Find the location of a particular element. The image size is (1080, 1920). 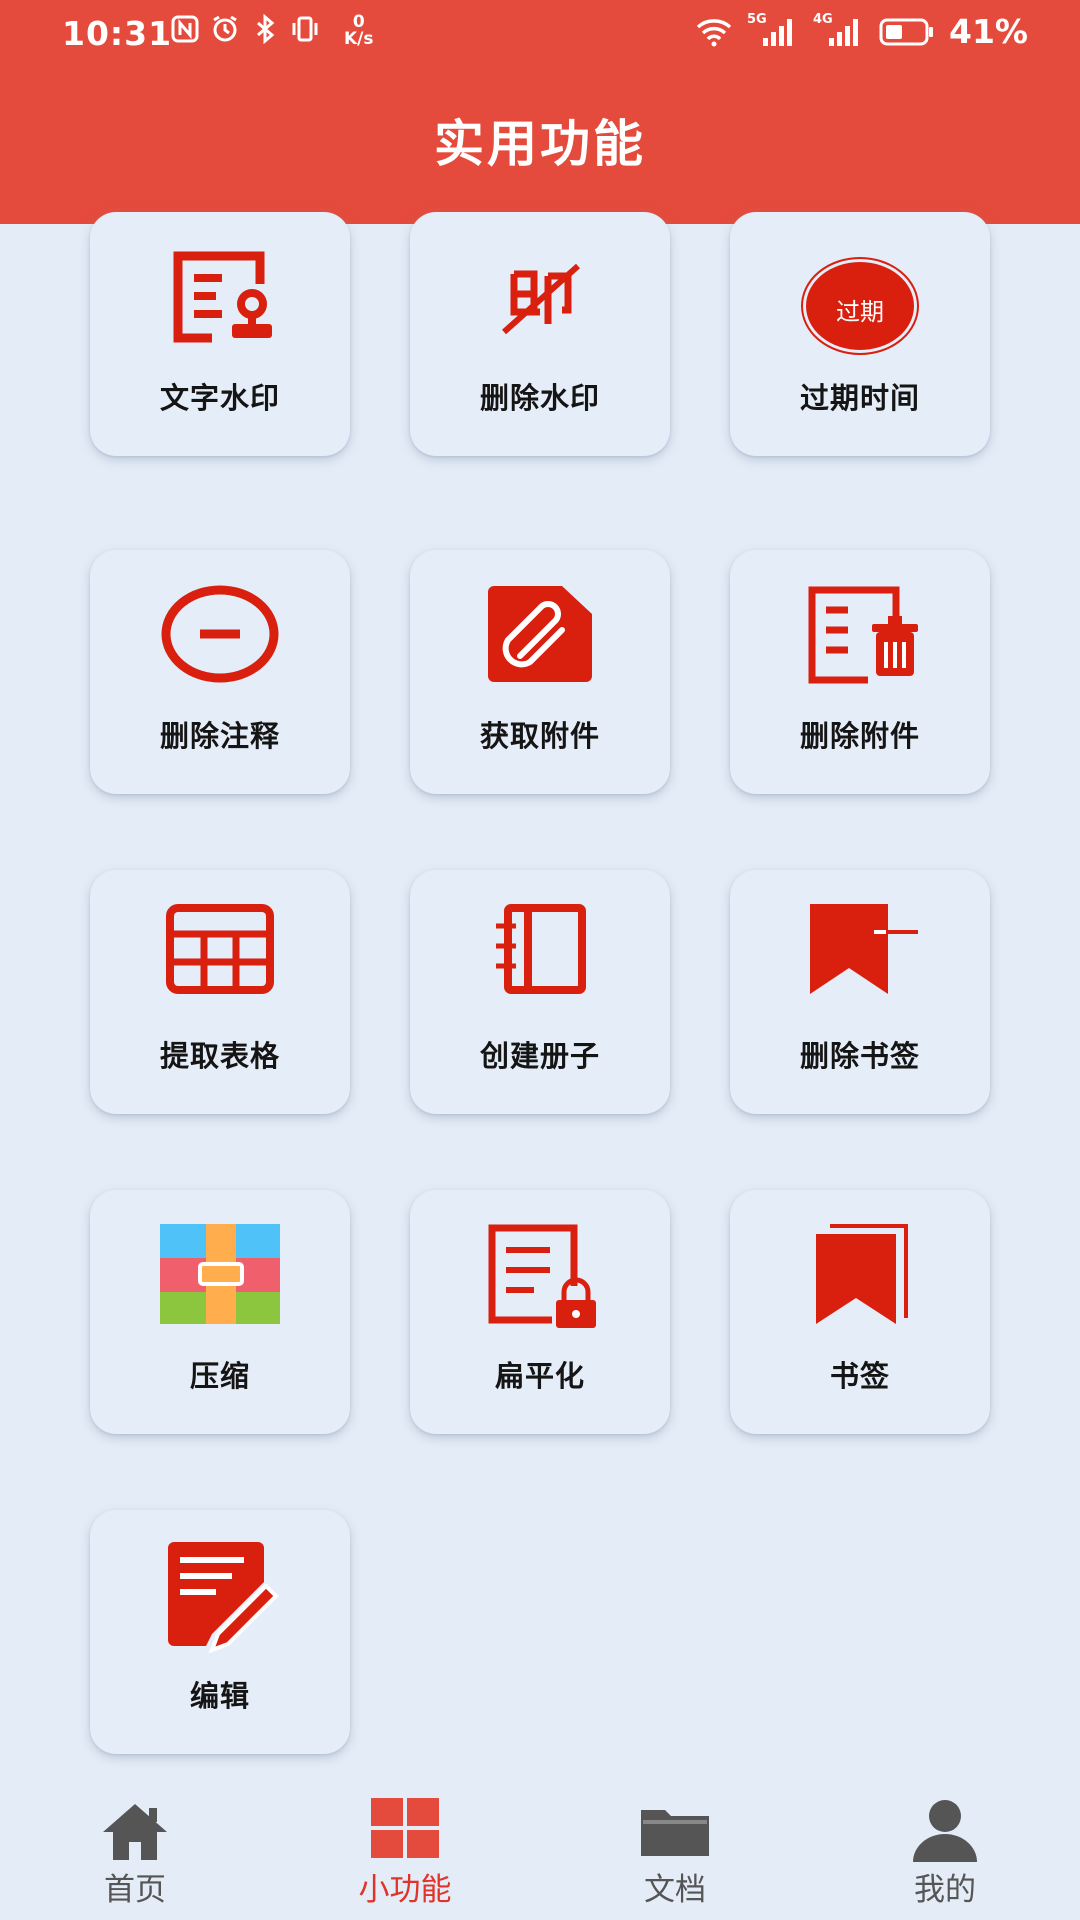

battery-percent: 41% is located at coordinates (988, 31).